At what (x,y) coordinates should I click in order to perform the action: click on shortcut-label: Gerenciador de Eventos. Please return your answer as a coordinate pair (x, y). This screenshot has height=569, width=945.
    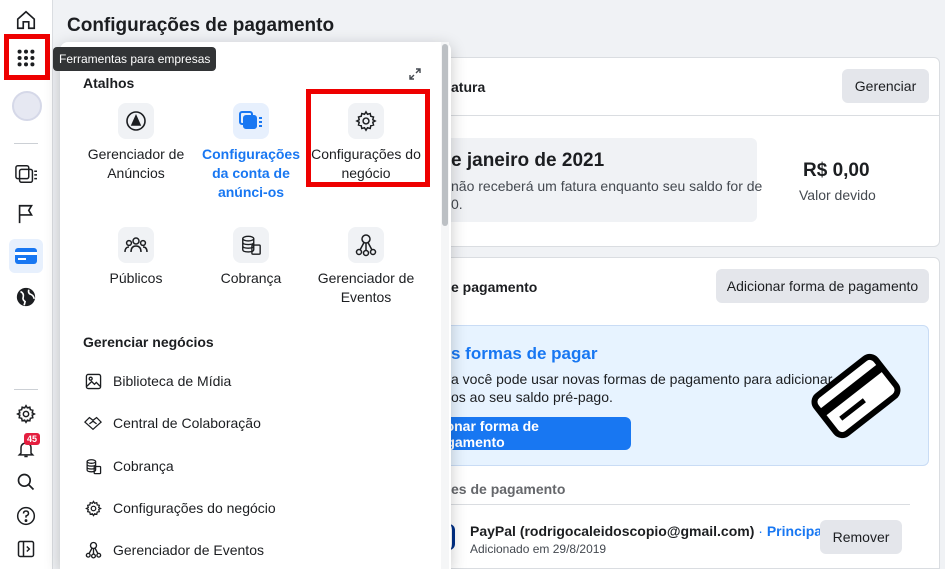
    Looking at the image, I should click on (366, 287).